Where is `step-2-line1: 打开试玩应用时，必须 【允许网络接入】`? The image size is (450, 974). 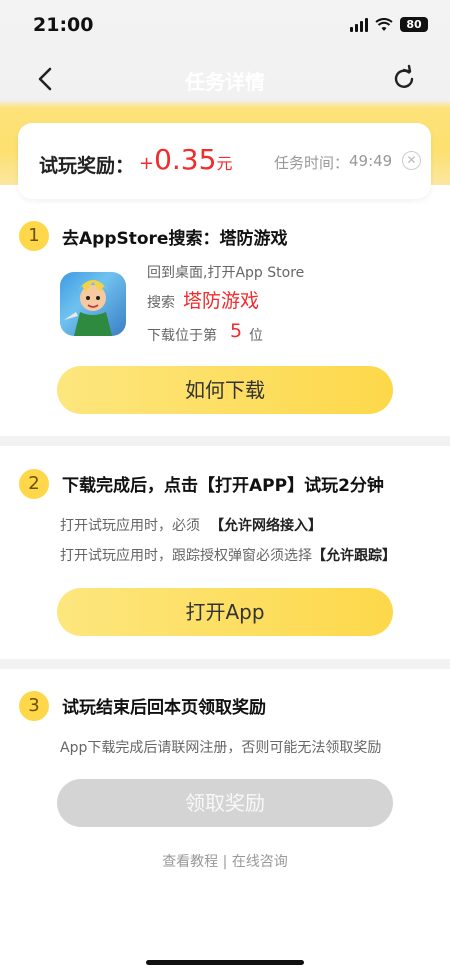 step-2-line1: 打开试玩应用时，必须 【允许网络接入】 is located at coordinates (191, 525).